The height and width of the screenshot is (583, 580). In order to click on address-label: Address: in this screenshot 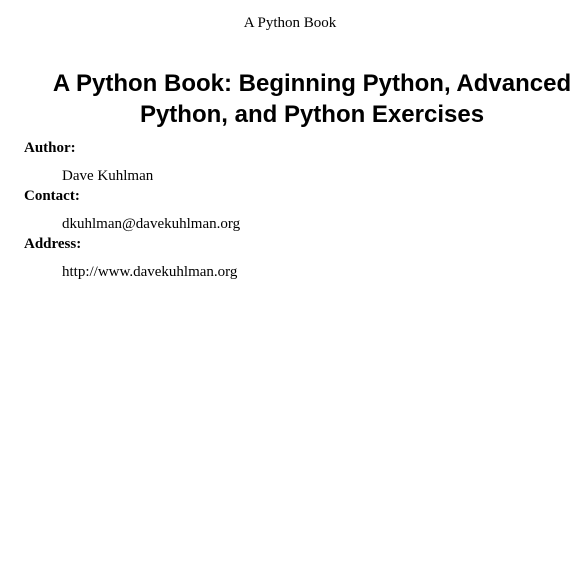, I will do `click(53, 244)`.